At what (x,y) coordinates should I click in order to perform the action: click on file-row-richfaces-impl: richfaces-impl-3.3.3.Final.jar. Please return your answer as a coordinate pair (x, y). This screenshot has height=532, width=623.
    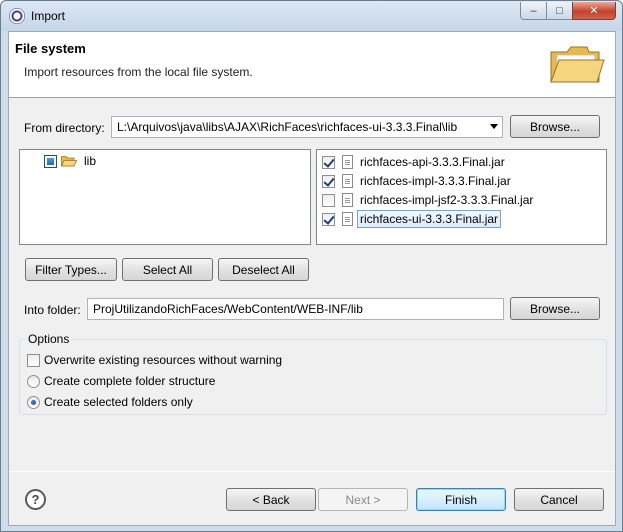
    Looking at the image, I should click on (418, 181).